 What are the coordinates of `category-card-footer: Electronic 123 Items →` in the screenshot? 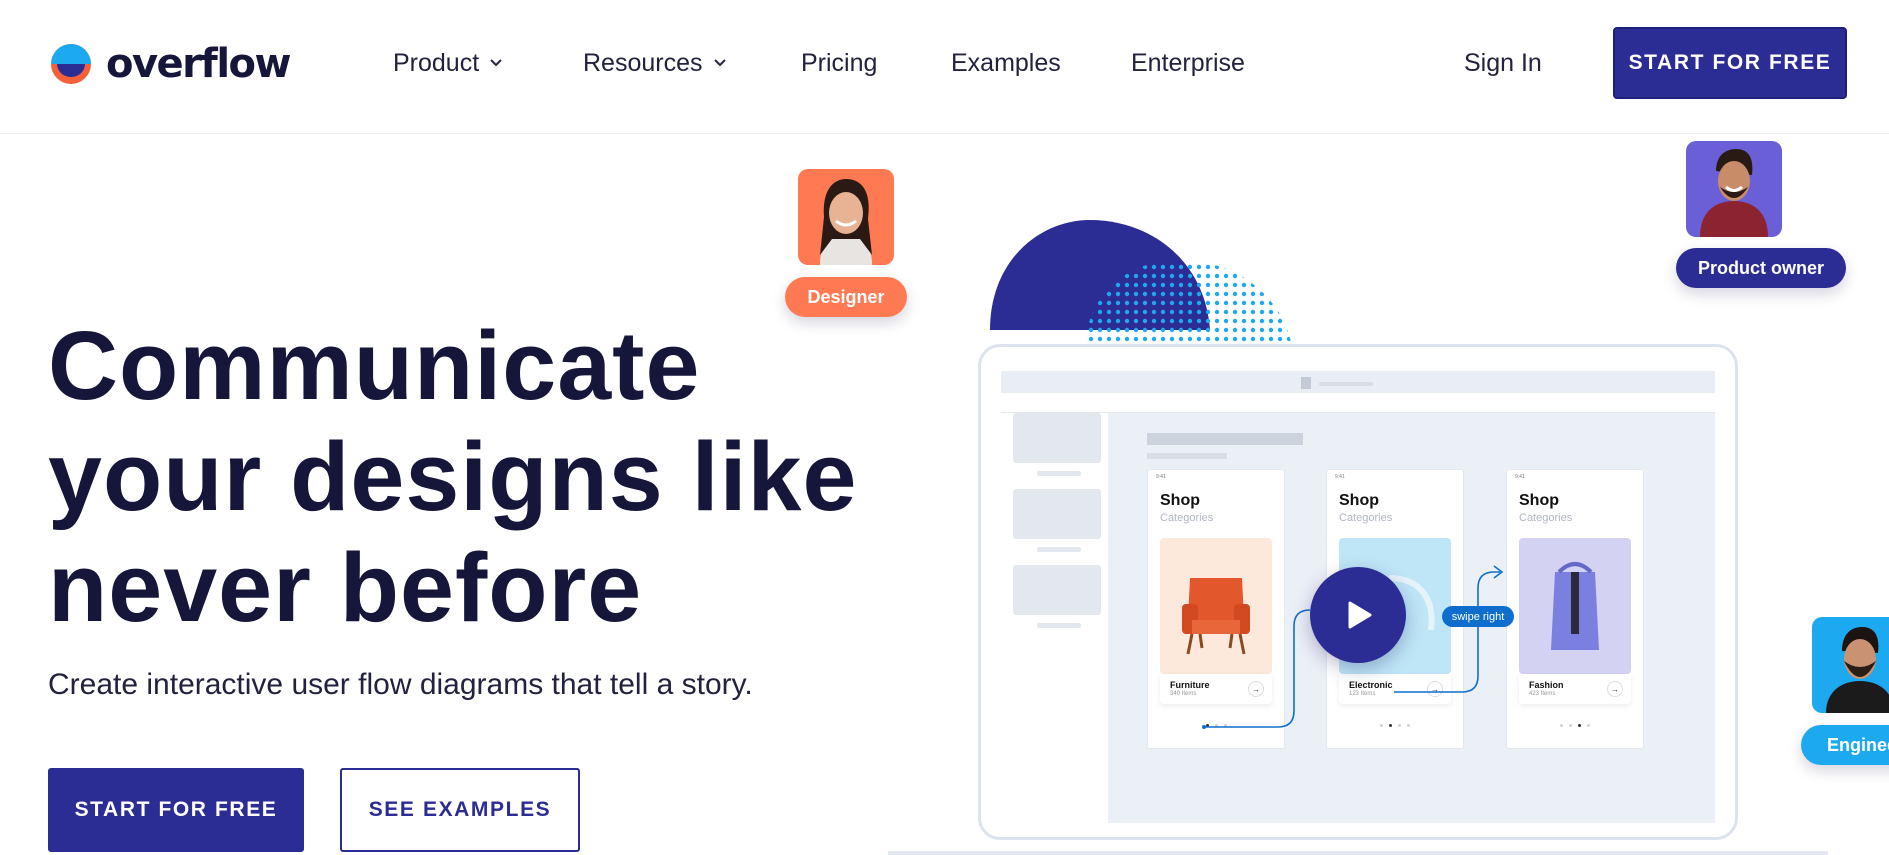 It's located at (1395, 689).